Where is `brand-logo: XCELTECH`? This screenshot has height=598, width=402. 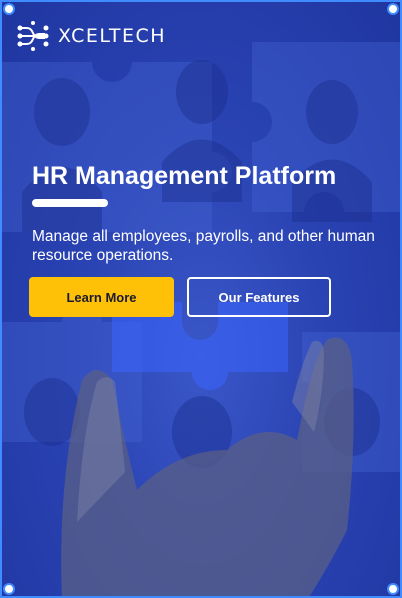 brand-logo: XCELTECH is located at coordinates (91, 36).